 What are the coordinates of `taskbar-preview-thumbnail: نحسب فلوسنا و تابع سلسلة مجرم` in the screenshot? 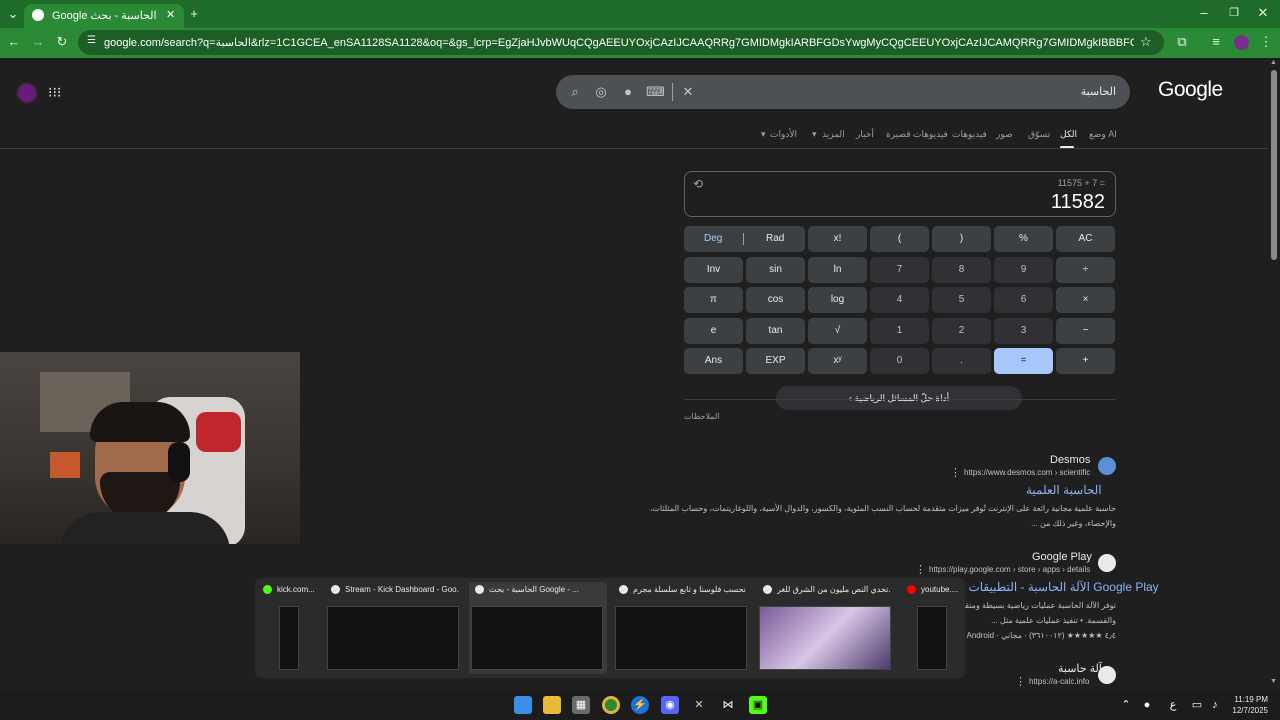 It's located at (682, 628).